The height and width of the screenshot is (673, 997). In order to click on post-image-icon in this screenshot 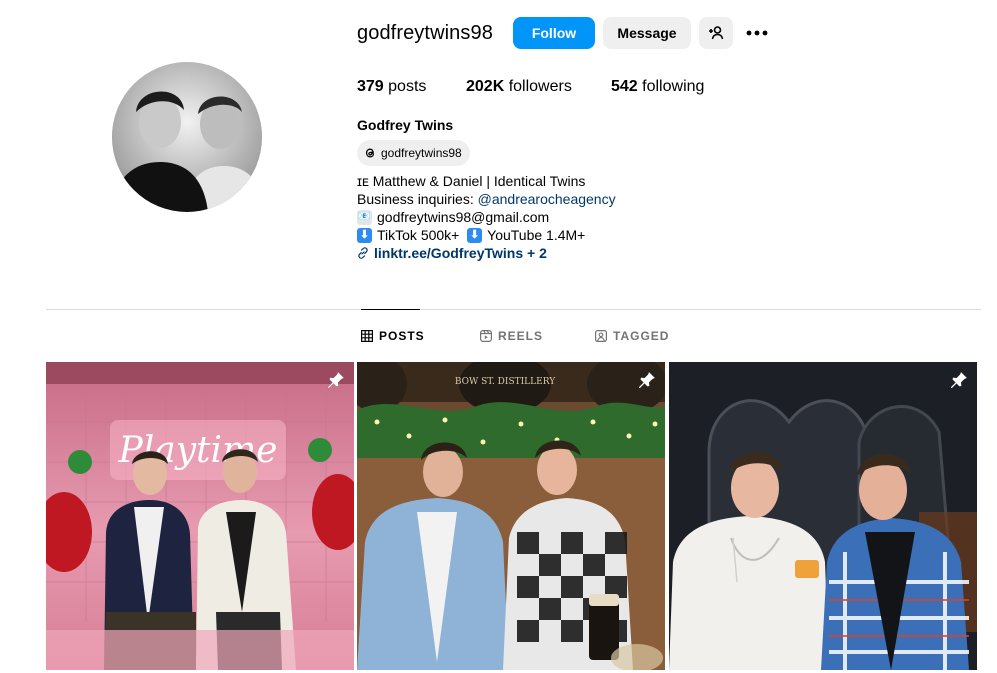, I will do `click(823, 516)`.